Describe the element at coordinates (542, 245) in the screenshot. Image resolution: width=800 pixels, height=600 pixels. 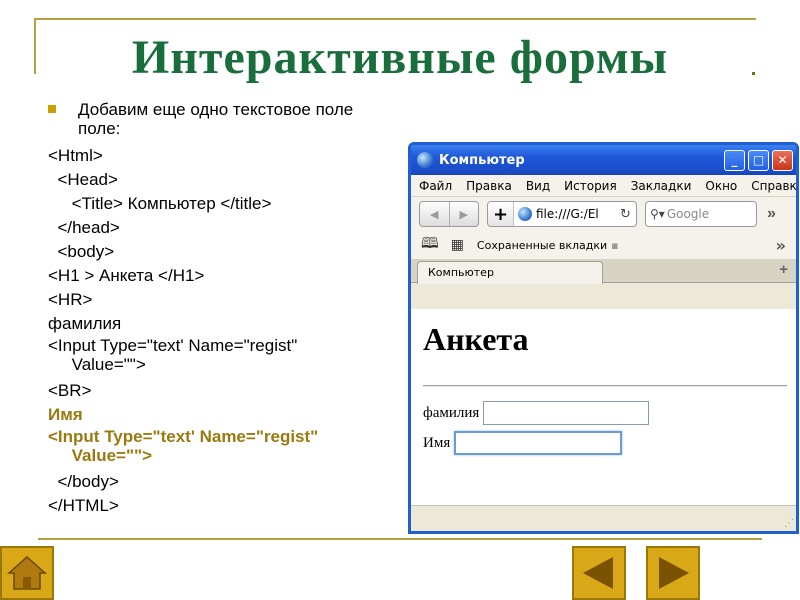
I see `bookmarks-label-text: Сохраненные вкладки` at that location.